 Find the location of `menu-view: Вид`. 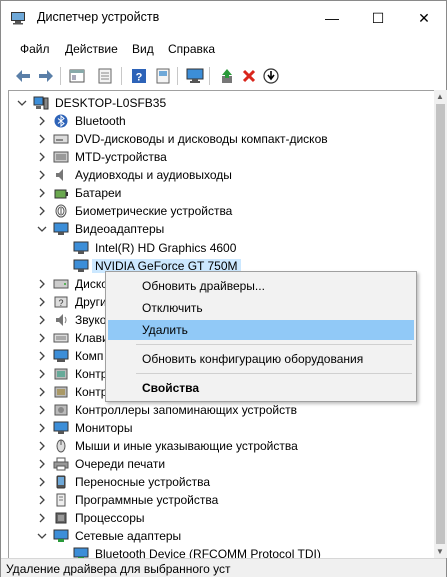

menu-view: Вид is located at coordinates (143, 49).